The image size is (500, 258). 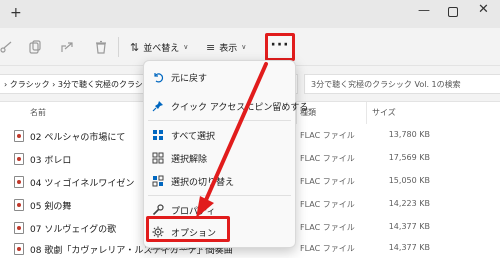 What do you see at coordinates (35, 47) in the screenshot?
I see `copy-icon` at bounding box center [35, 47].